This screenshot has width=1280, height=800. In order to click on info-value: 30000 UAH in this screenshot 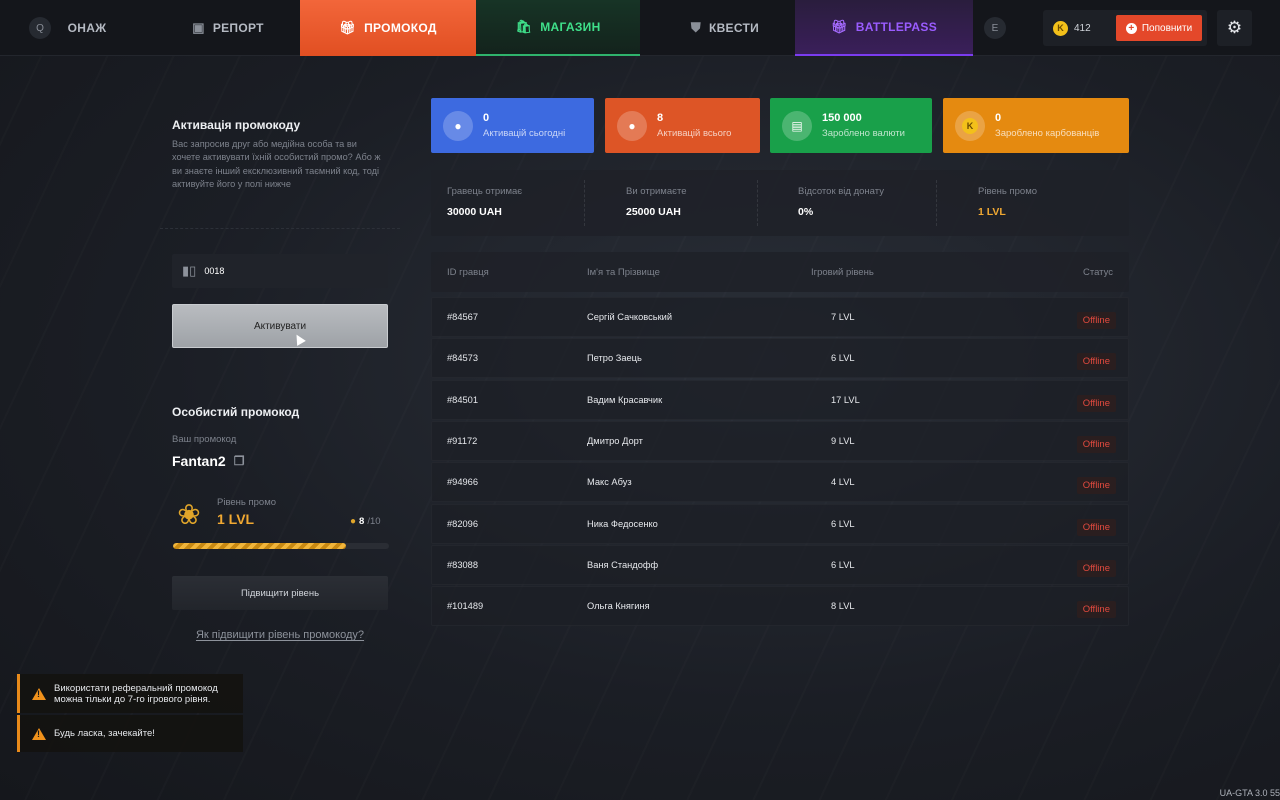, I will do `click(474, 212)`.